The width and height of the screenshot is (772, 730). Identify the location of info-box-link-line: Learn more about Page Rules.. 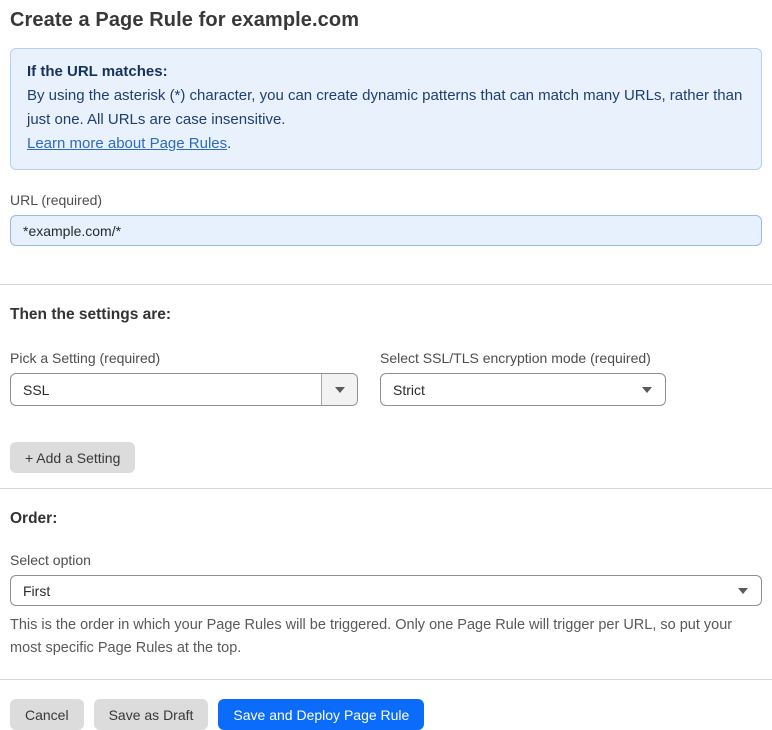
(386, 144).